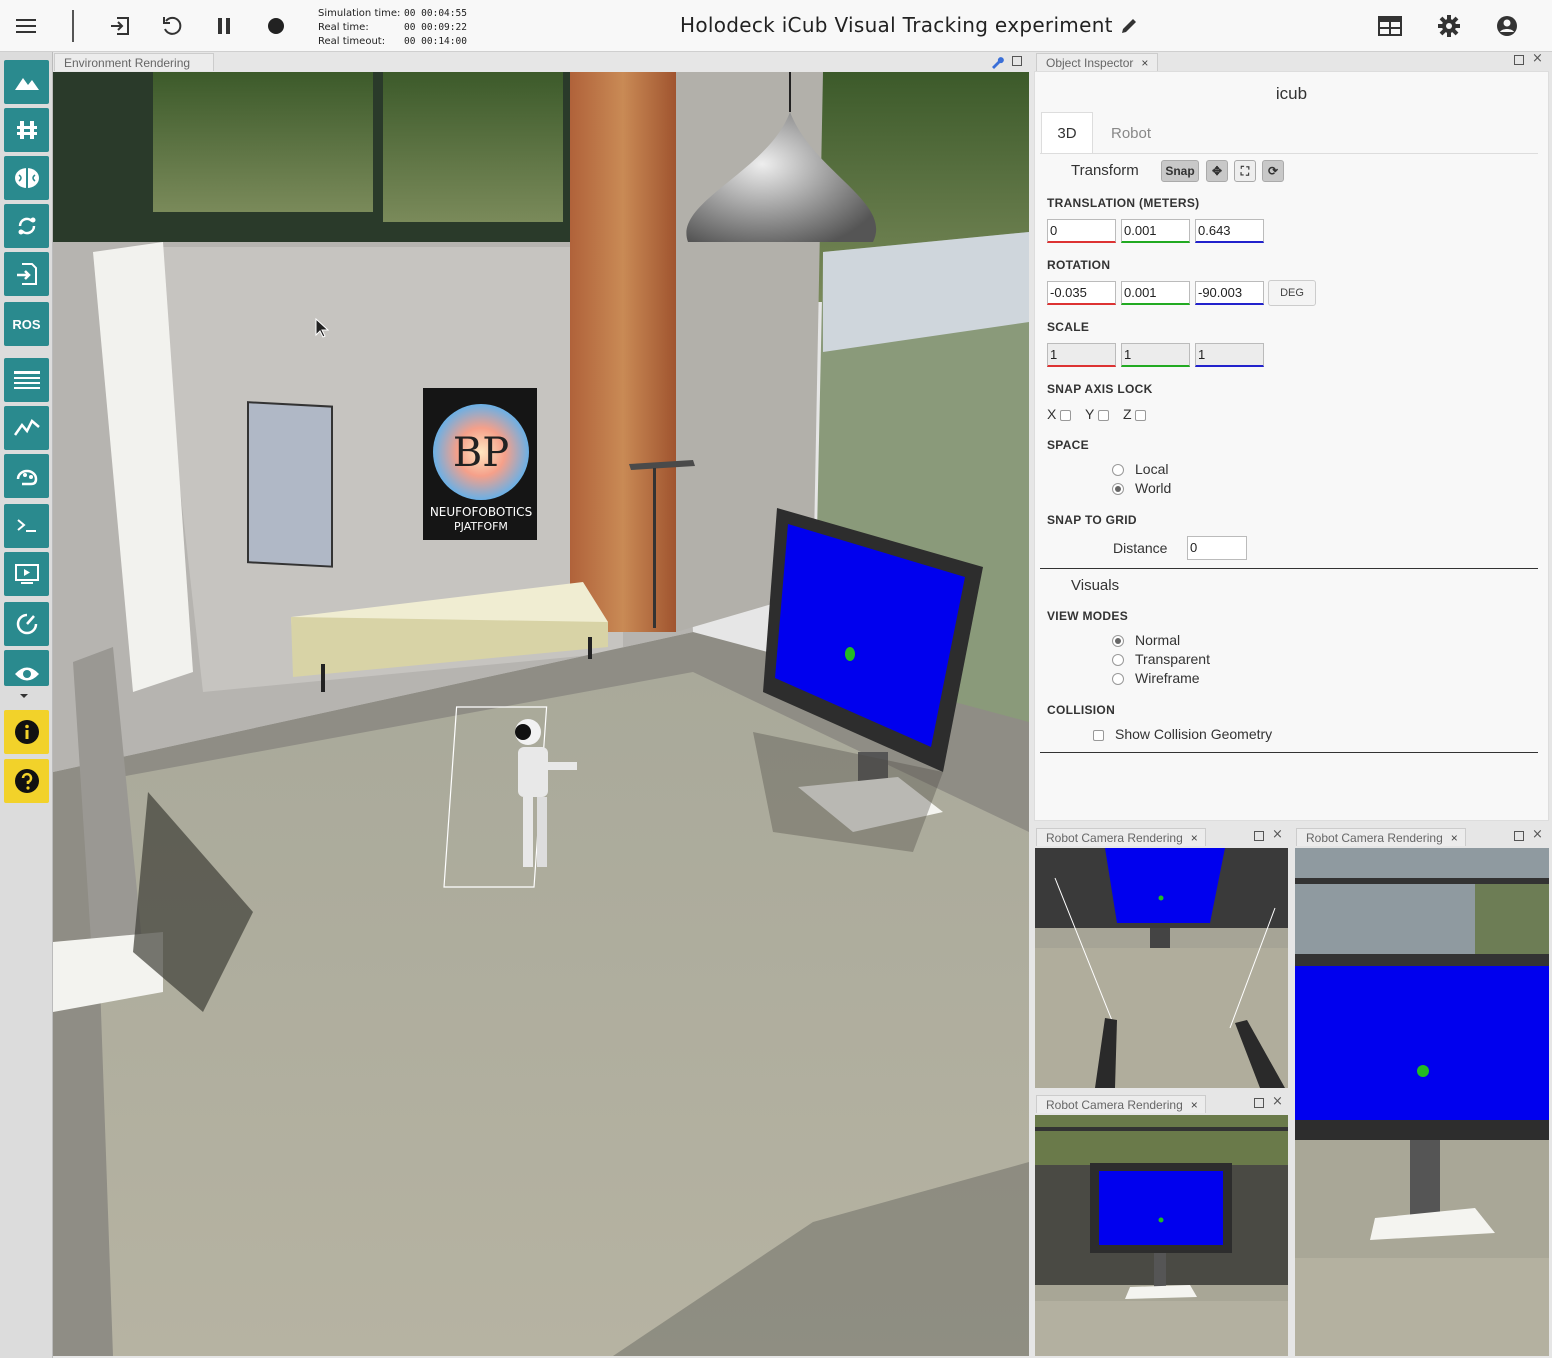  I want to click on view-wireframe-label: Wireframe, so click(1167, 678).